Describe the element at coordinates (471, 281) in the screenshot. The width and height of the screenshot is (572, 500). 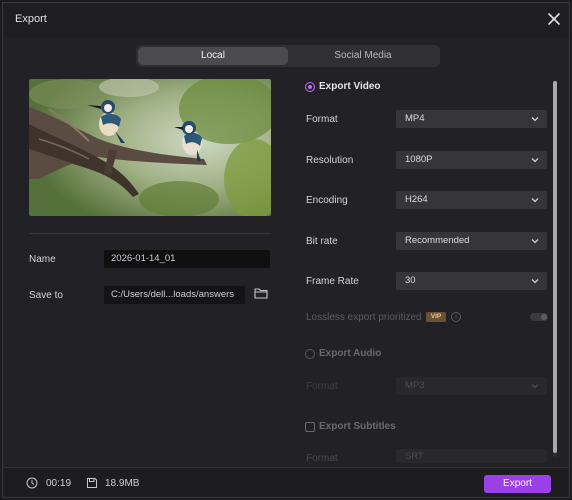
I see `framerate-select: 30` at that location.